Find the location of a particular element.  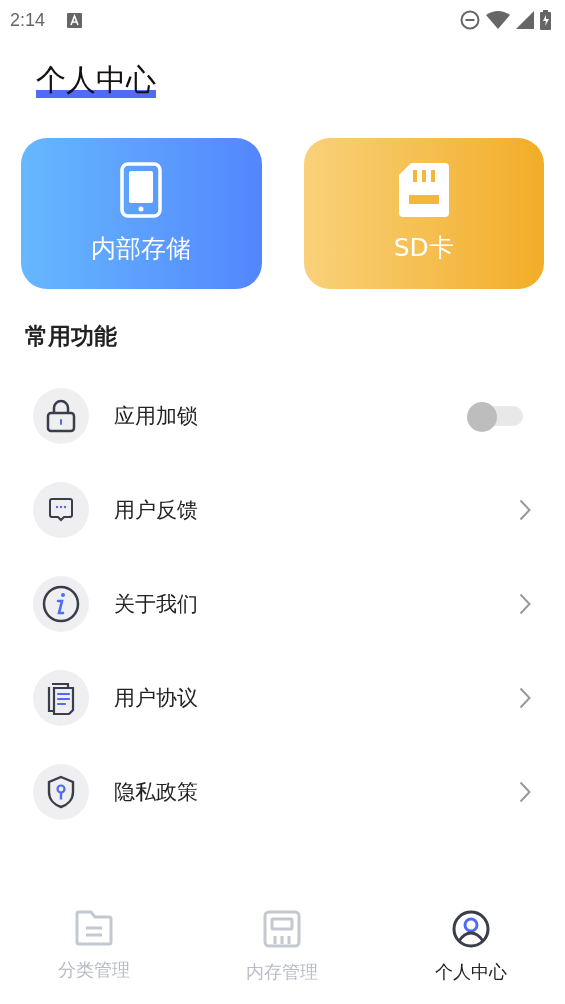

tablet-icon is located at coordinates (141, 190).